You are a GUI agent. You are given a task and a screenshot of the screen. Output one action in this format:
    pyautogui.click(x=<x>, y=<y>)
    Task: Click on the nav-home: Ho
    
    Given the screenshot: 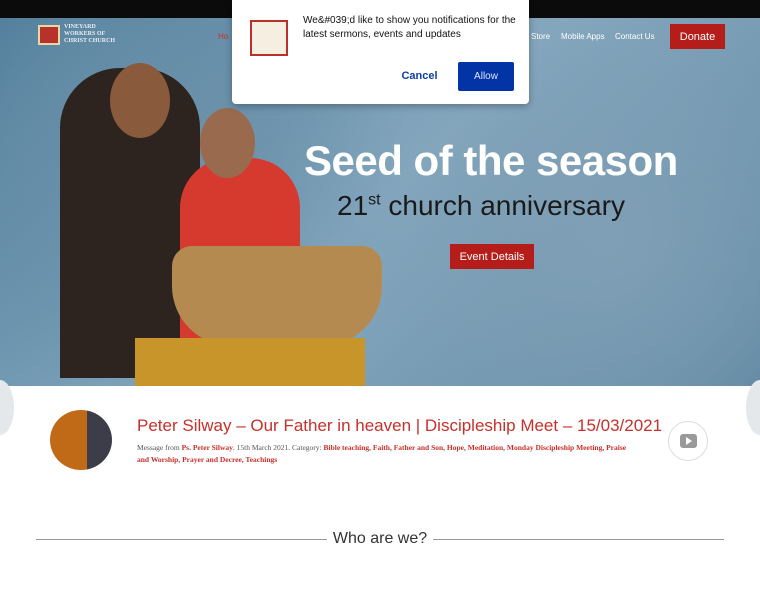 What is the action you would take?
    pyautogui.click(x=223, y=36)
    